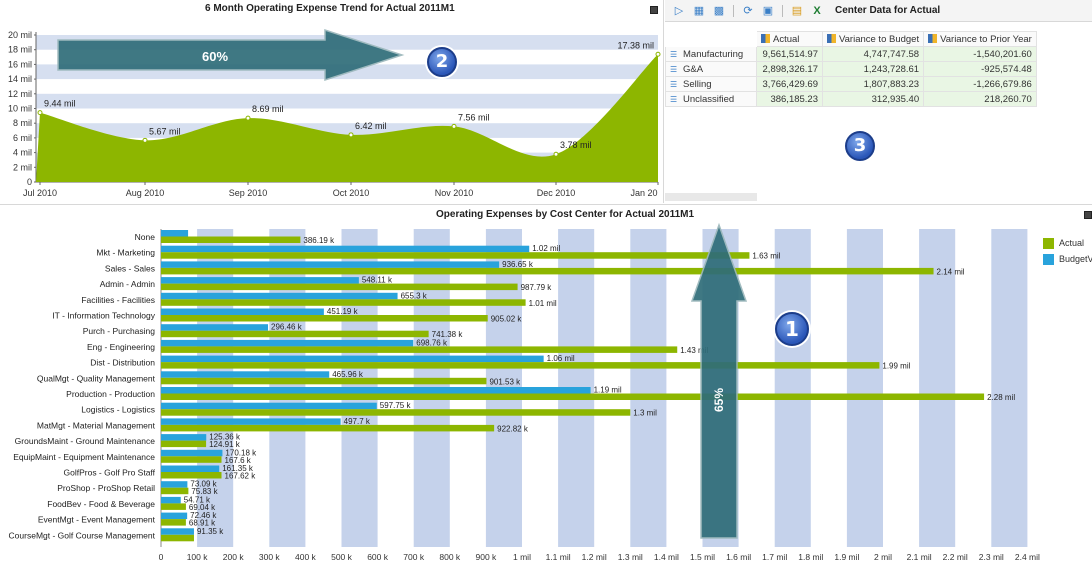 The image size is (1092, 572). Describe the element at coordinates (789, 39) in the screenshot. I see `column-header-actual: Actual` at that location.